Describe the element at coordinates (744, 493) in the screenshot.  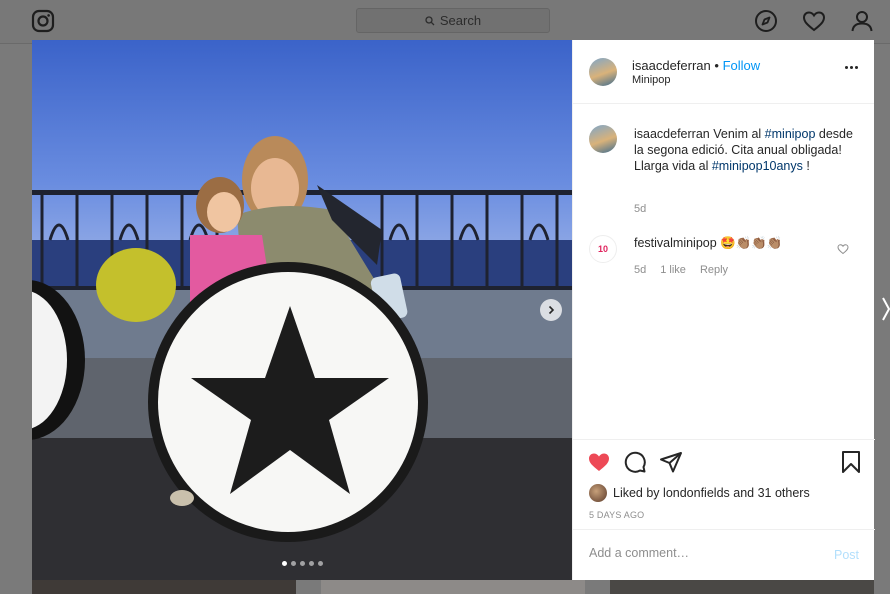
I see `liked-by-and: and` at that location.